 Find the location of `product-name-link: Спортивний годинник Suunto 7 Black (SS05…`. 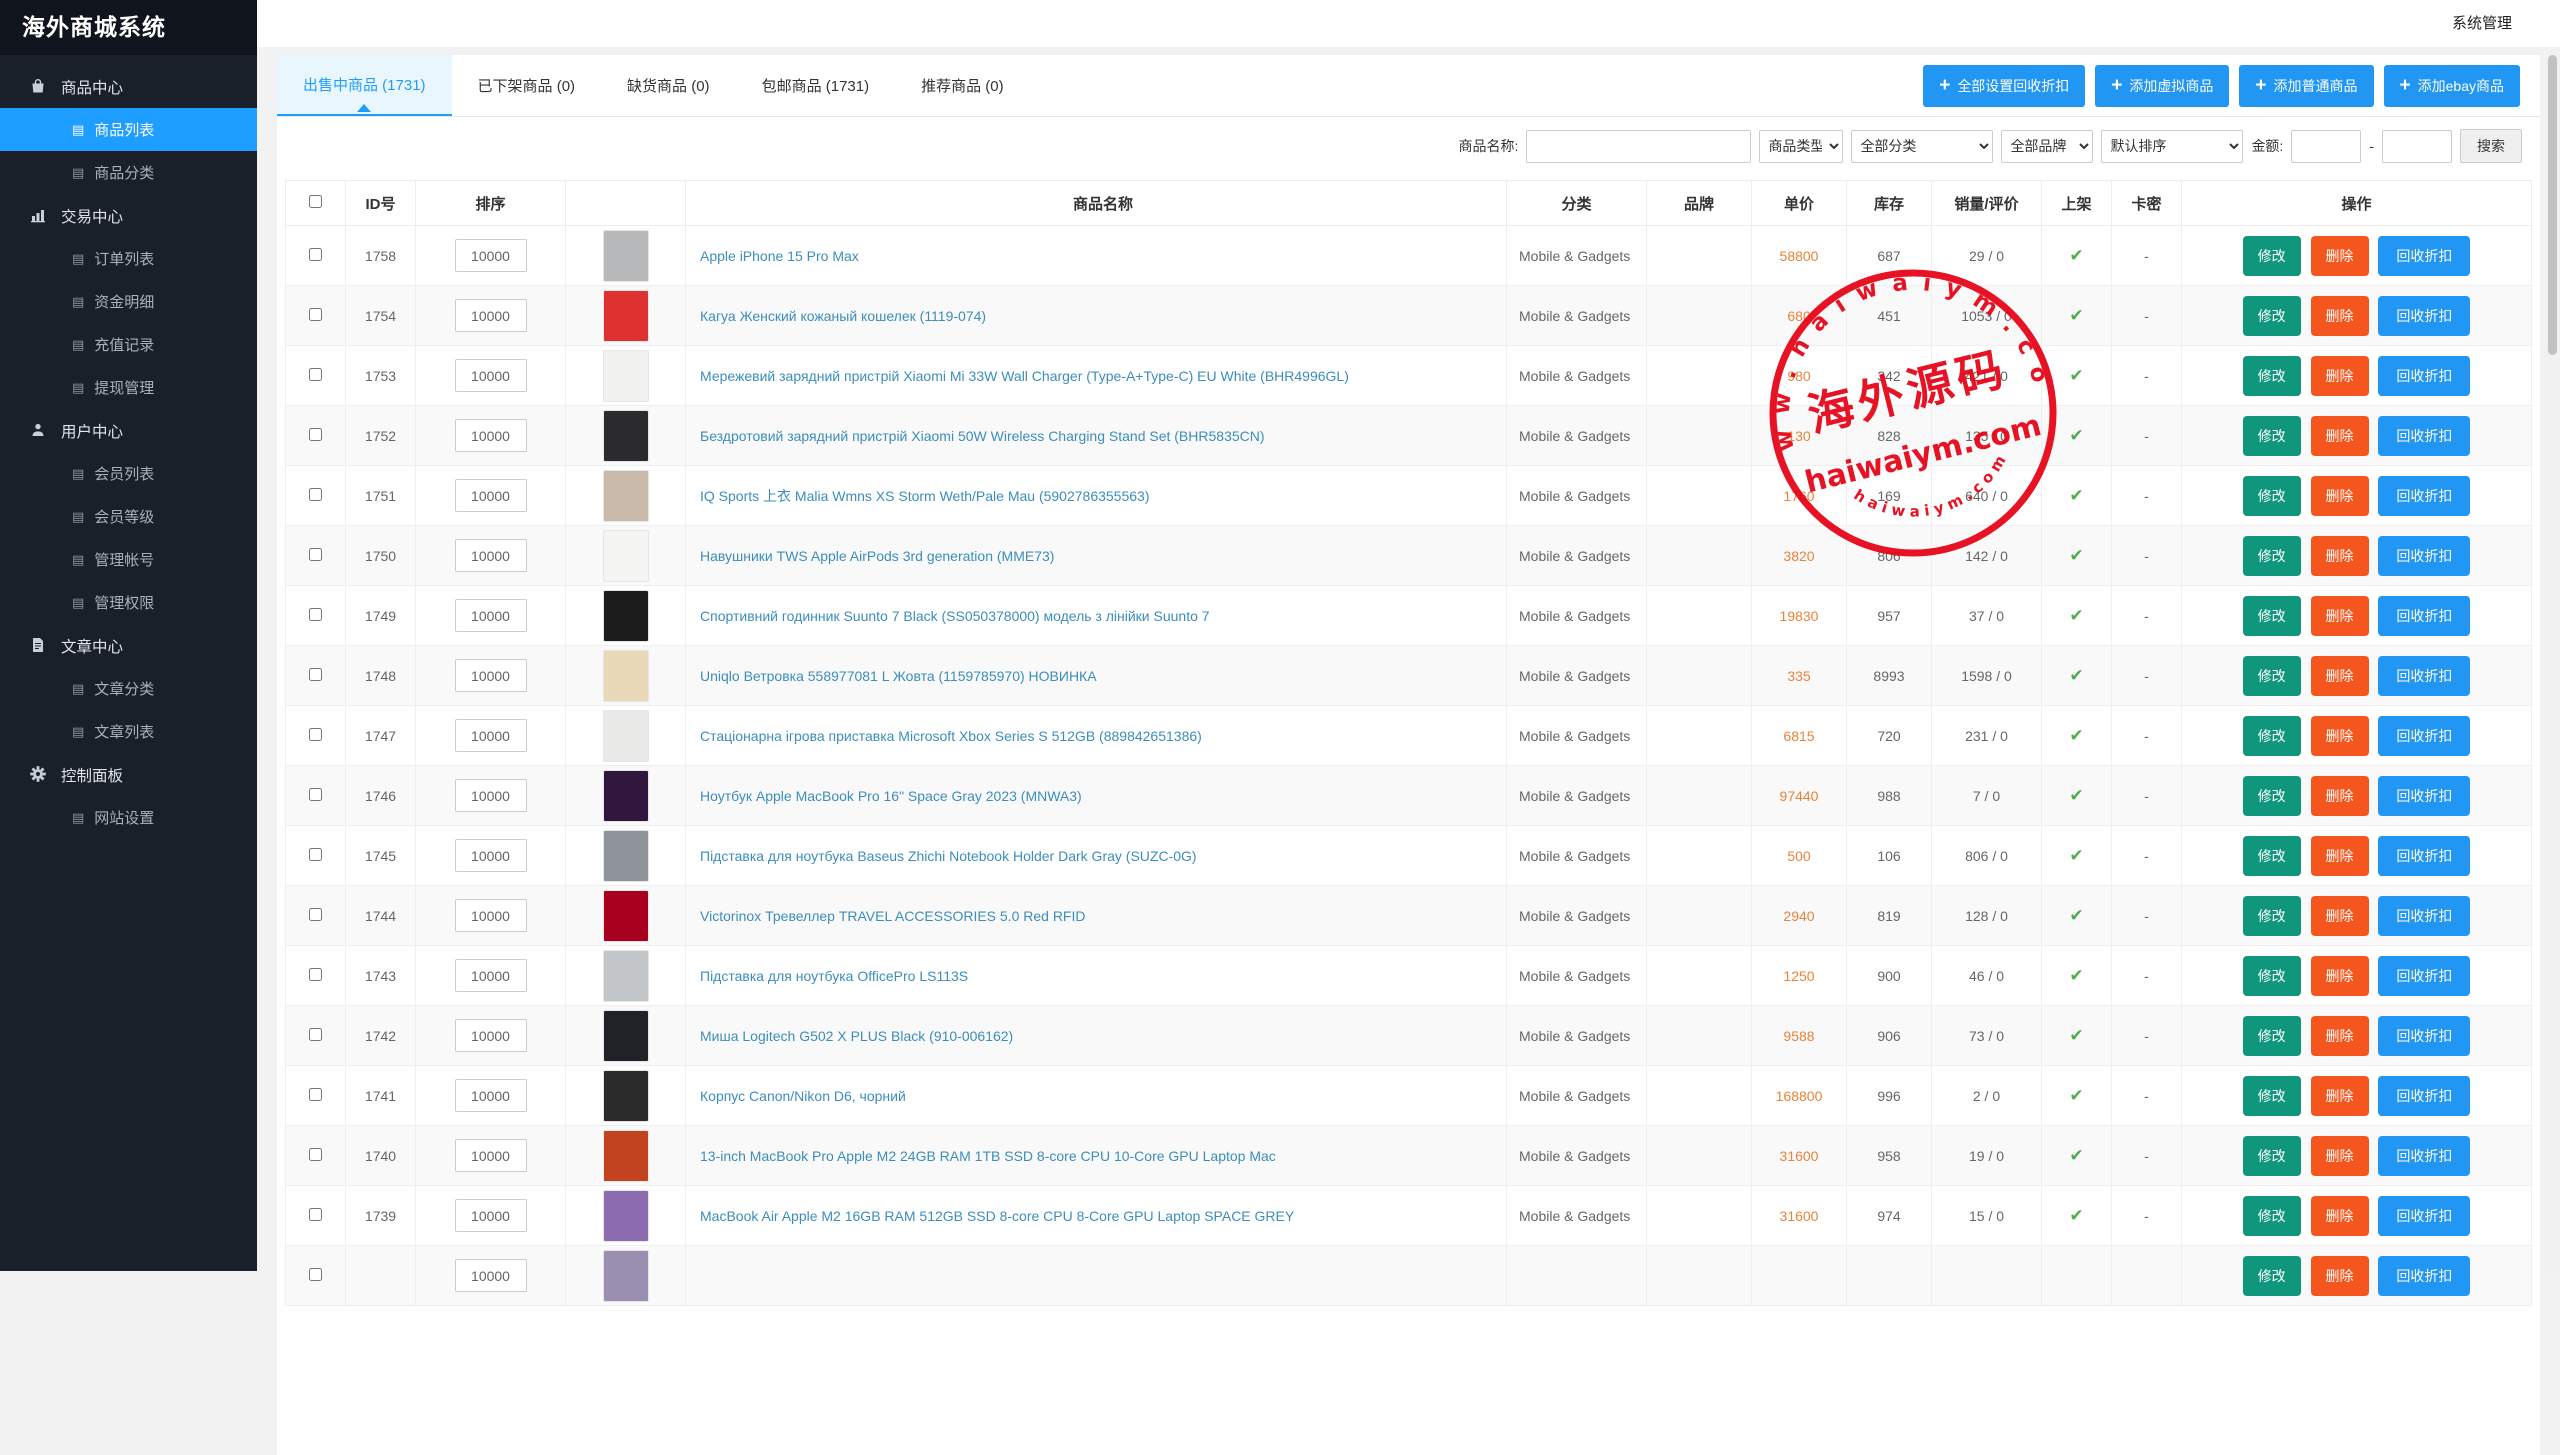

product-name-link: Спортивний годинник Suunto 7 Black (SS05… is located at coordinates (955, 616).